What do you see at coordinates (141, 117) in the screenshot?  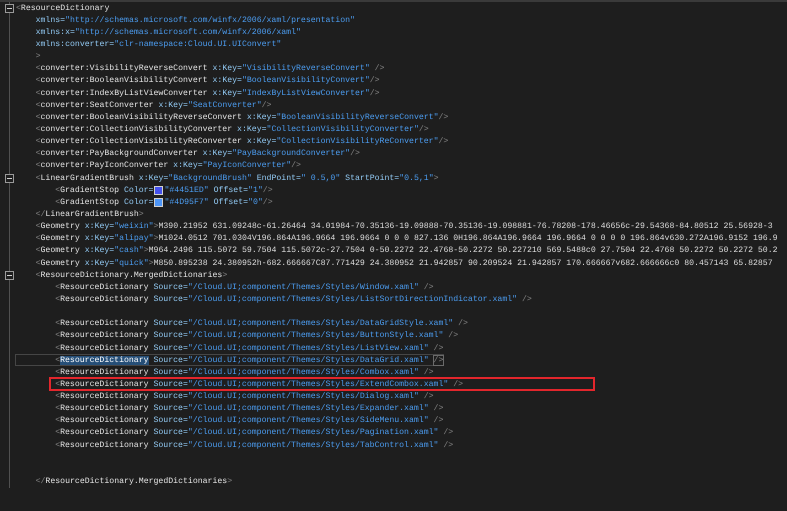 I see `tag-name: converter:BooleanVisibilityReverseConvert` at bounding box center [141, 117].